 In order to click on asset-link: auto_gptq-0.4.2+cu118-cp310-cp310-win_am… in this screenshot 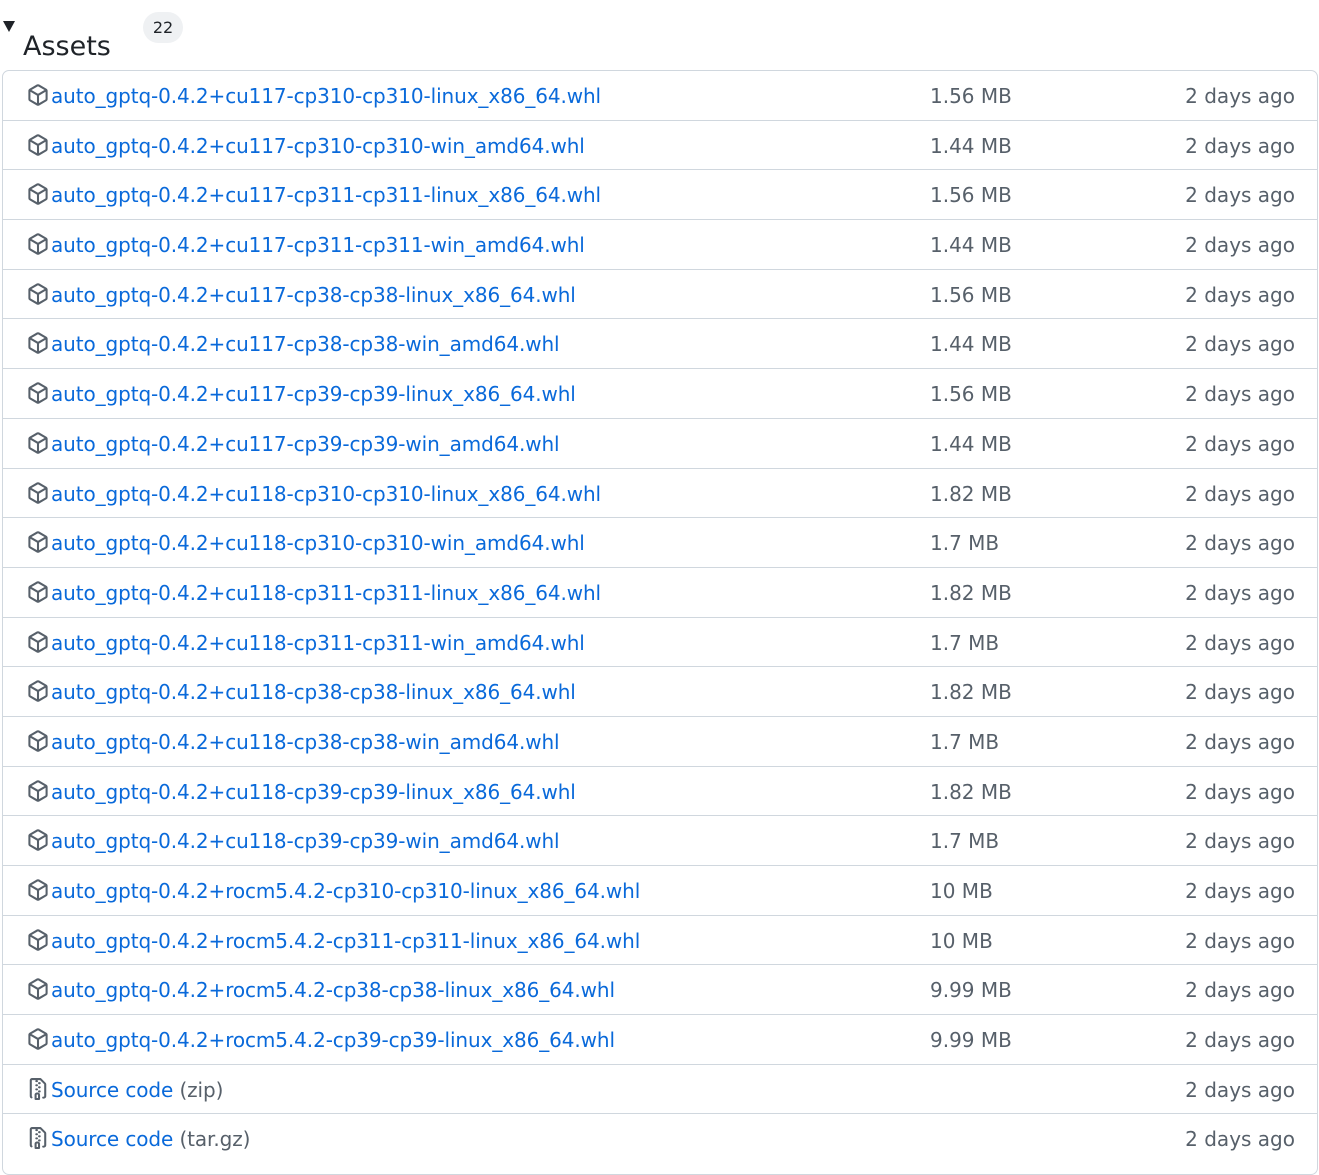, I will do `click(318, 543)`.